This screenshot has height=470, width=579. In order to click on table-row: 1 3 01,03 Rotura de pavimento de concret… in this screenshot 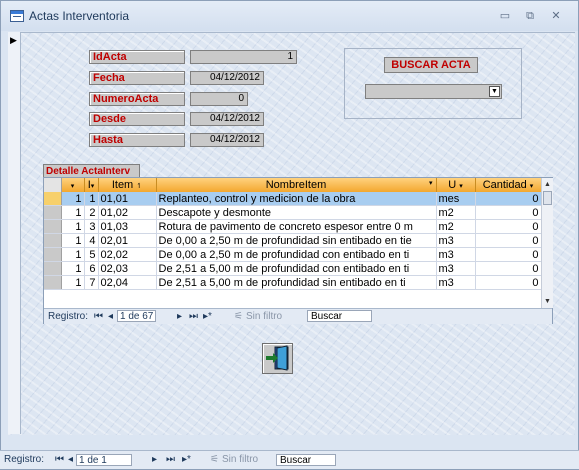, I will do `click(293, 226)`.